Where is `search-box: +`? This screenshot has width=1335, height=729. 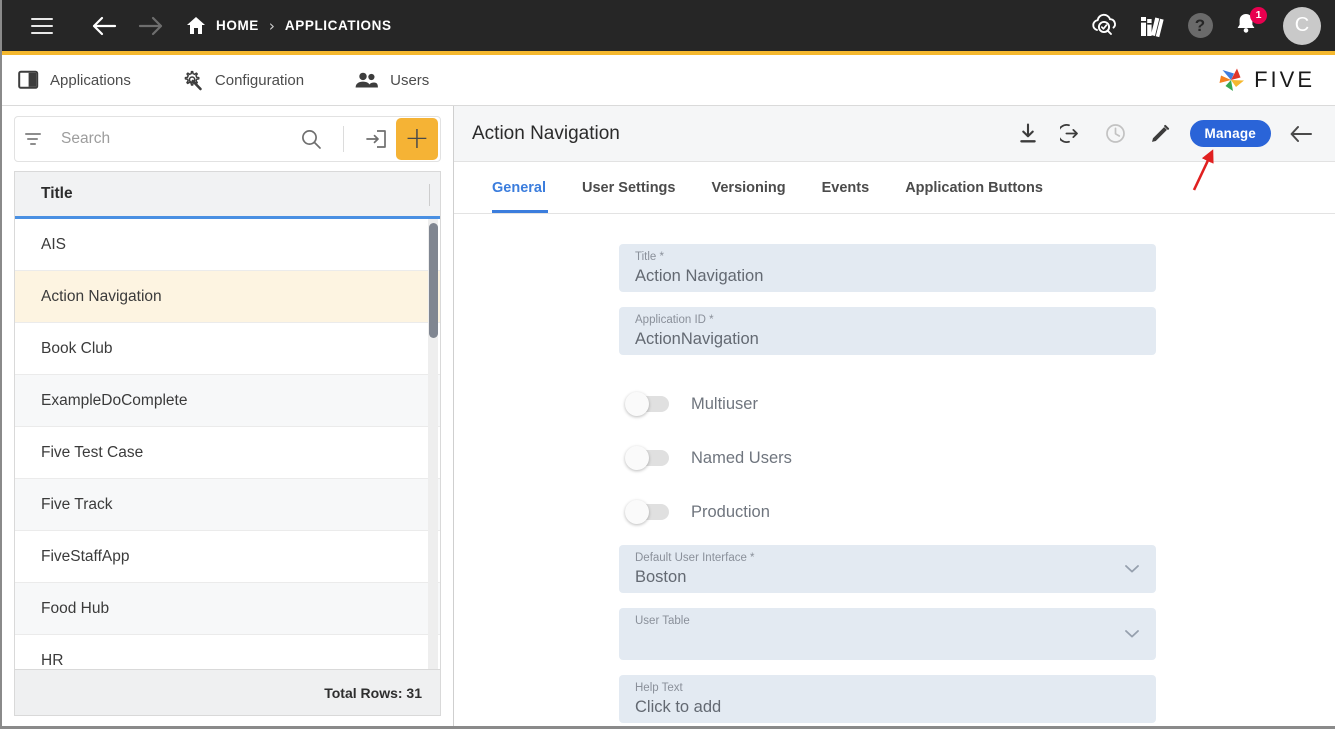
search-box: + is located at coordinates (227, 139).